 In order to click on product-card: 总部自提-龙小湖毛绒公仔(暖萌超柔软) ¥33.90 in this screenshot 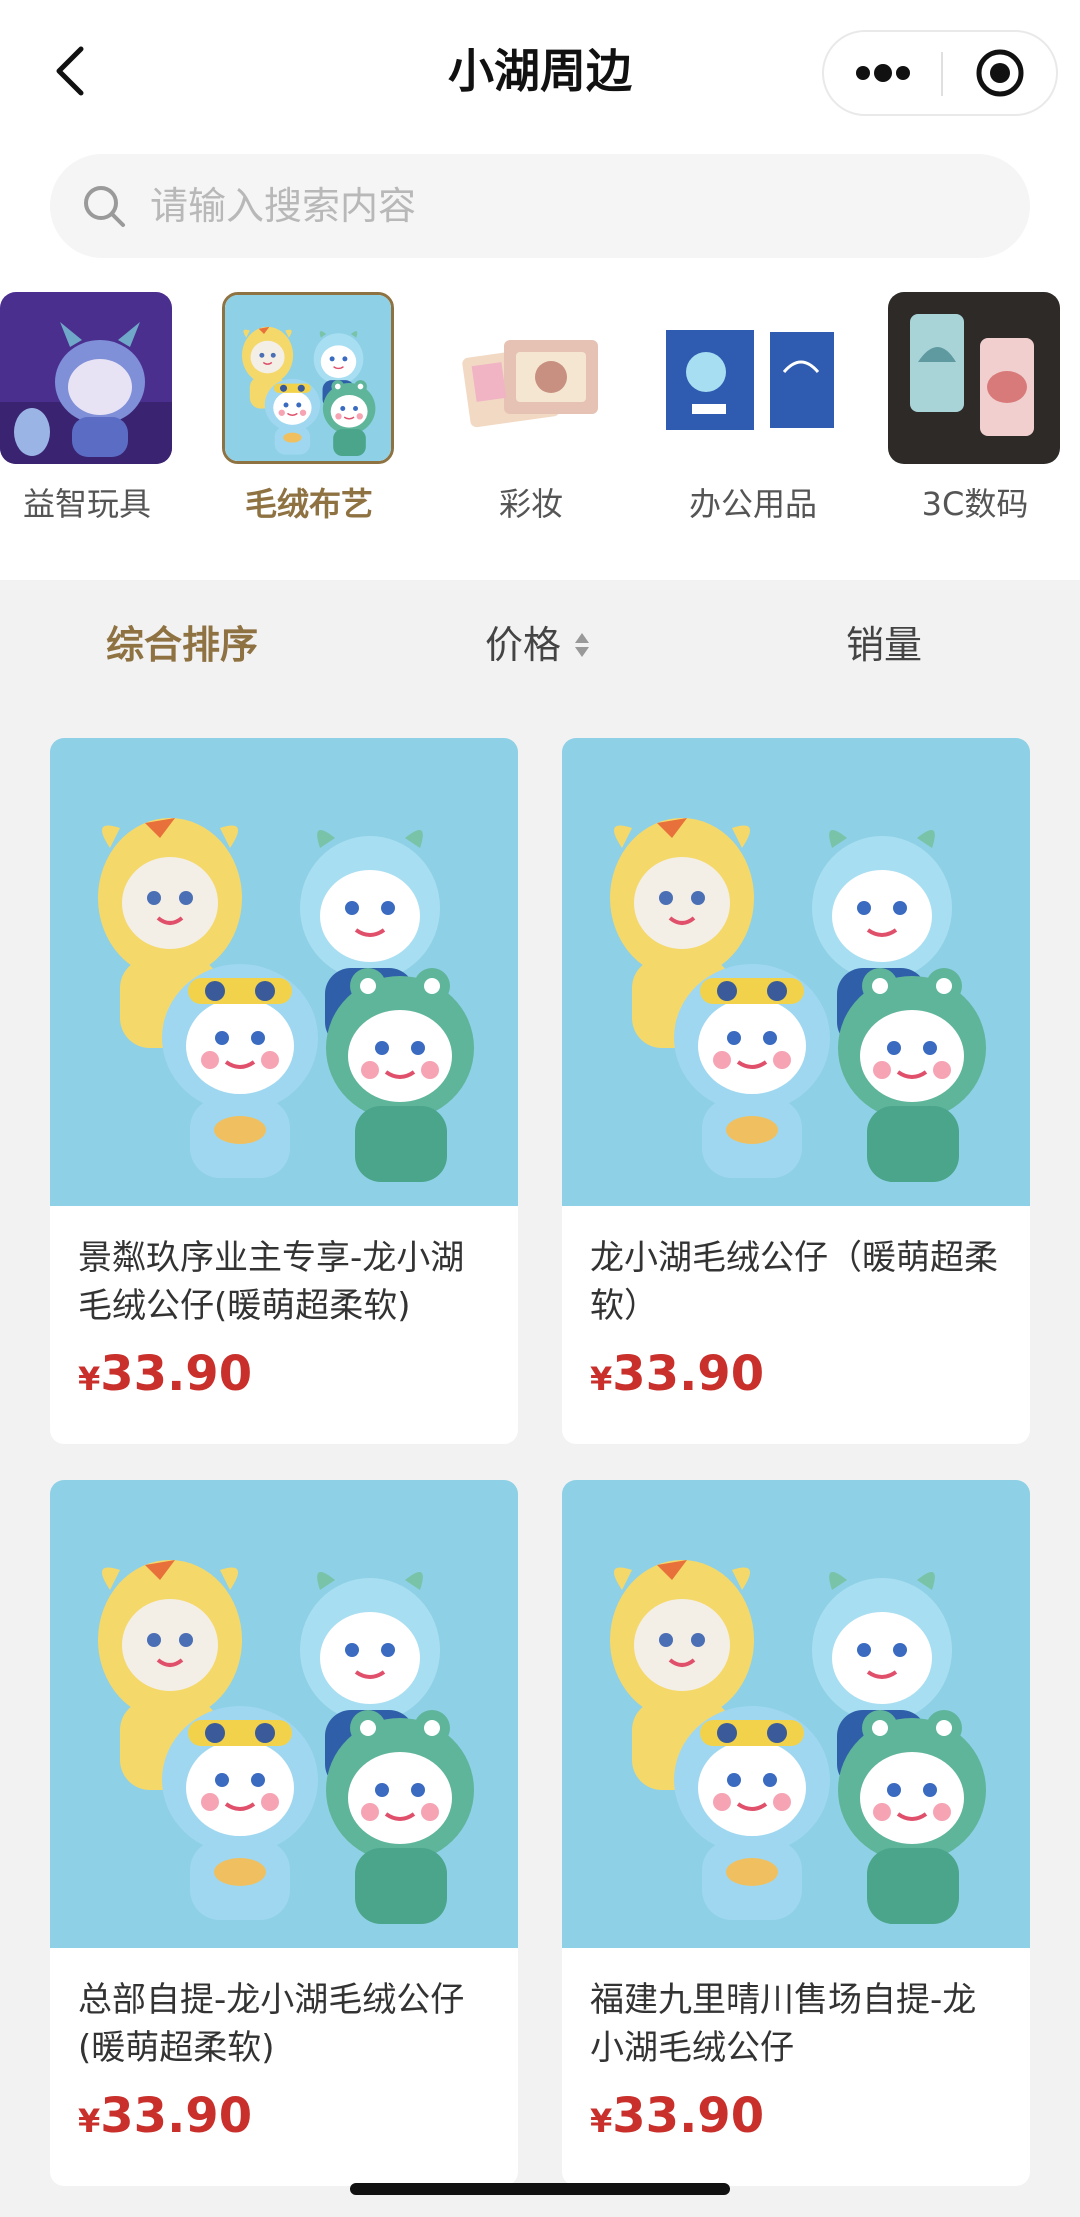, I will do `click(284, 1833)`.